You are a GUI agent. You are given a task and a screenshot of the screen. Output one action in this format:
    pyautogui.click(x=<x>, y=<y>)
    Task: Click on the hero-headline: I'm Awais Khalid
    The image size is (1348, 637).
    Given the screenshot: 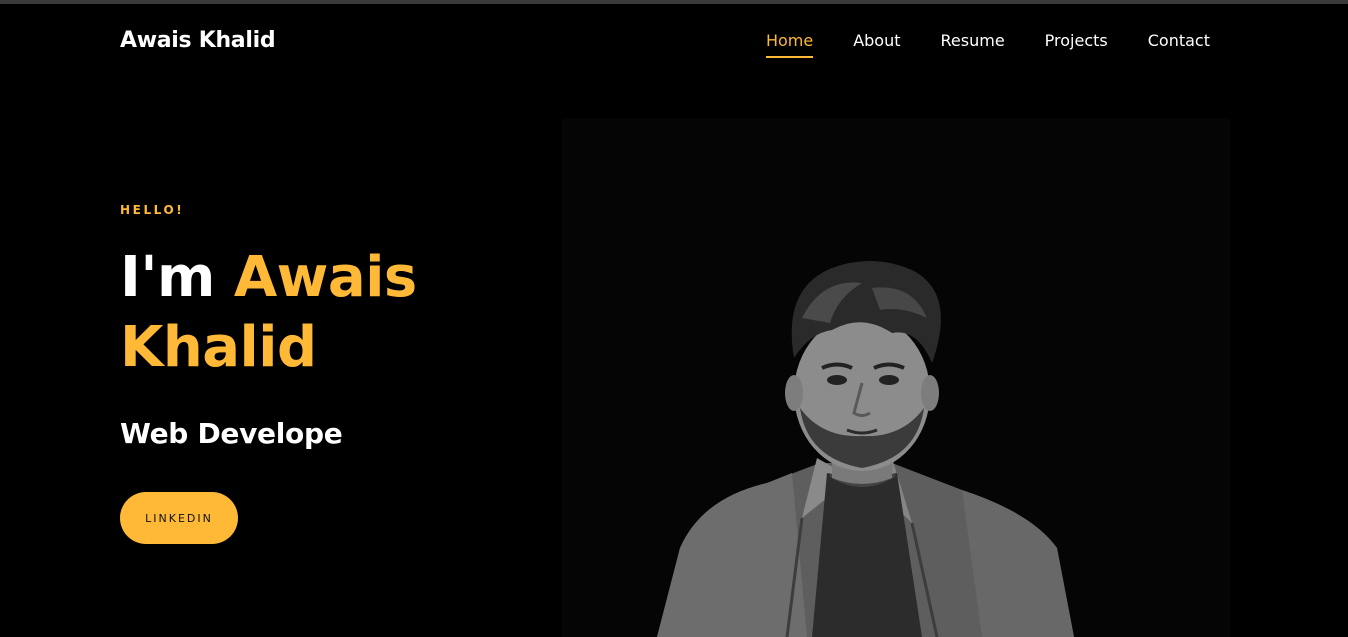 What is the action you would take?
    pyautogui.click(x=310, y=313)
    